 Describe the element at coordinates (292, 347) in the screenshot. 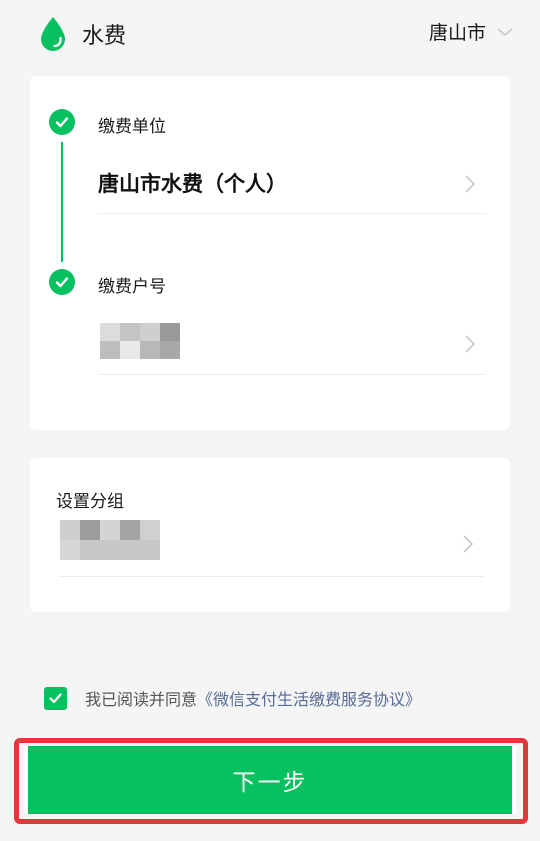

I see `account-number-row` at that location.